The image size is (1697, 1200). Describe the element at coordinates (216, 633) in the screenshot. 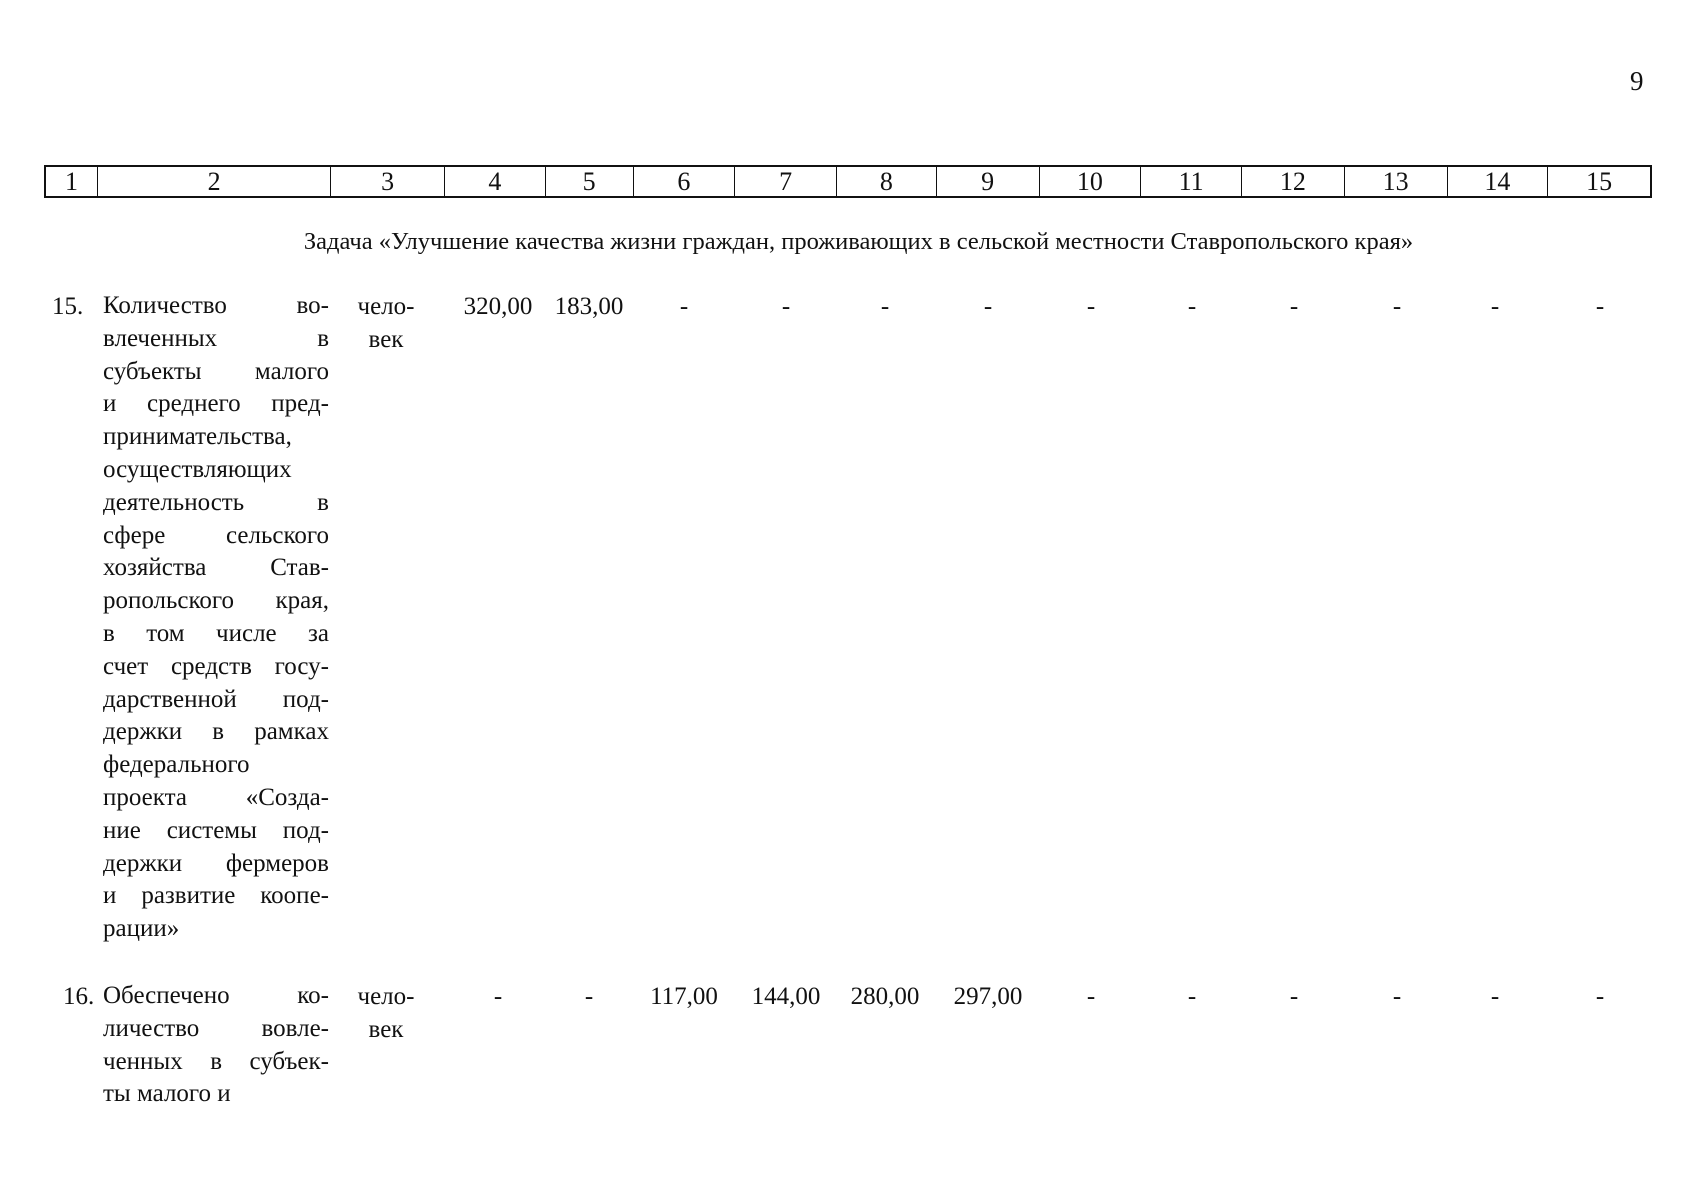

I see `description-line: в том числе за` at that location.